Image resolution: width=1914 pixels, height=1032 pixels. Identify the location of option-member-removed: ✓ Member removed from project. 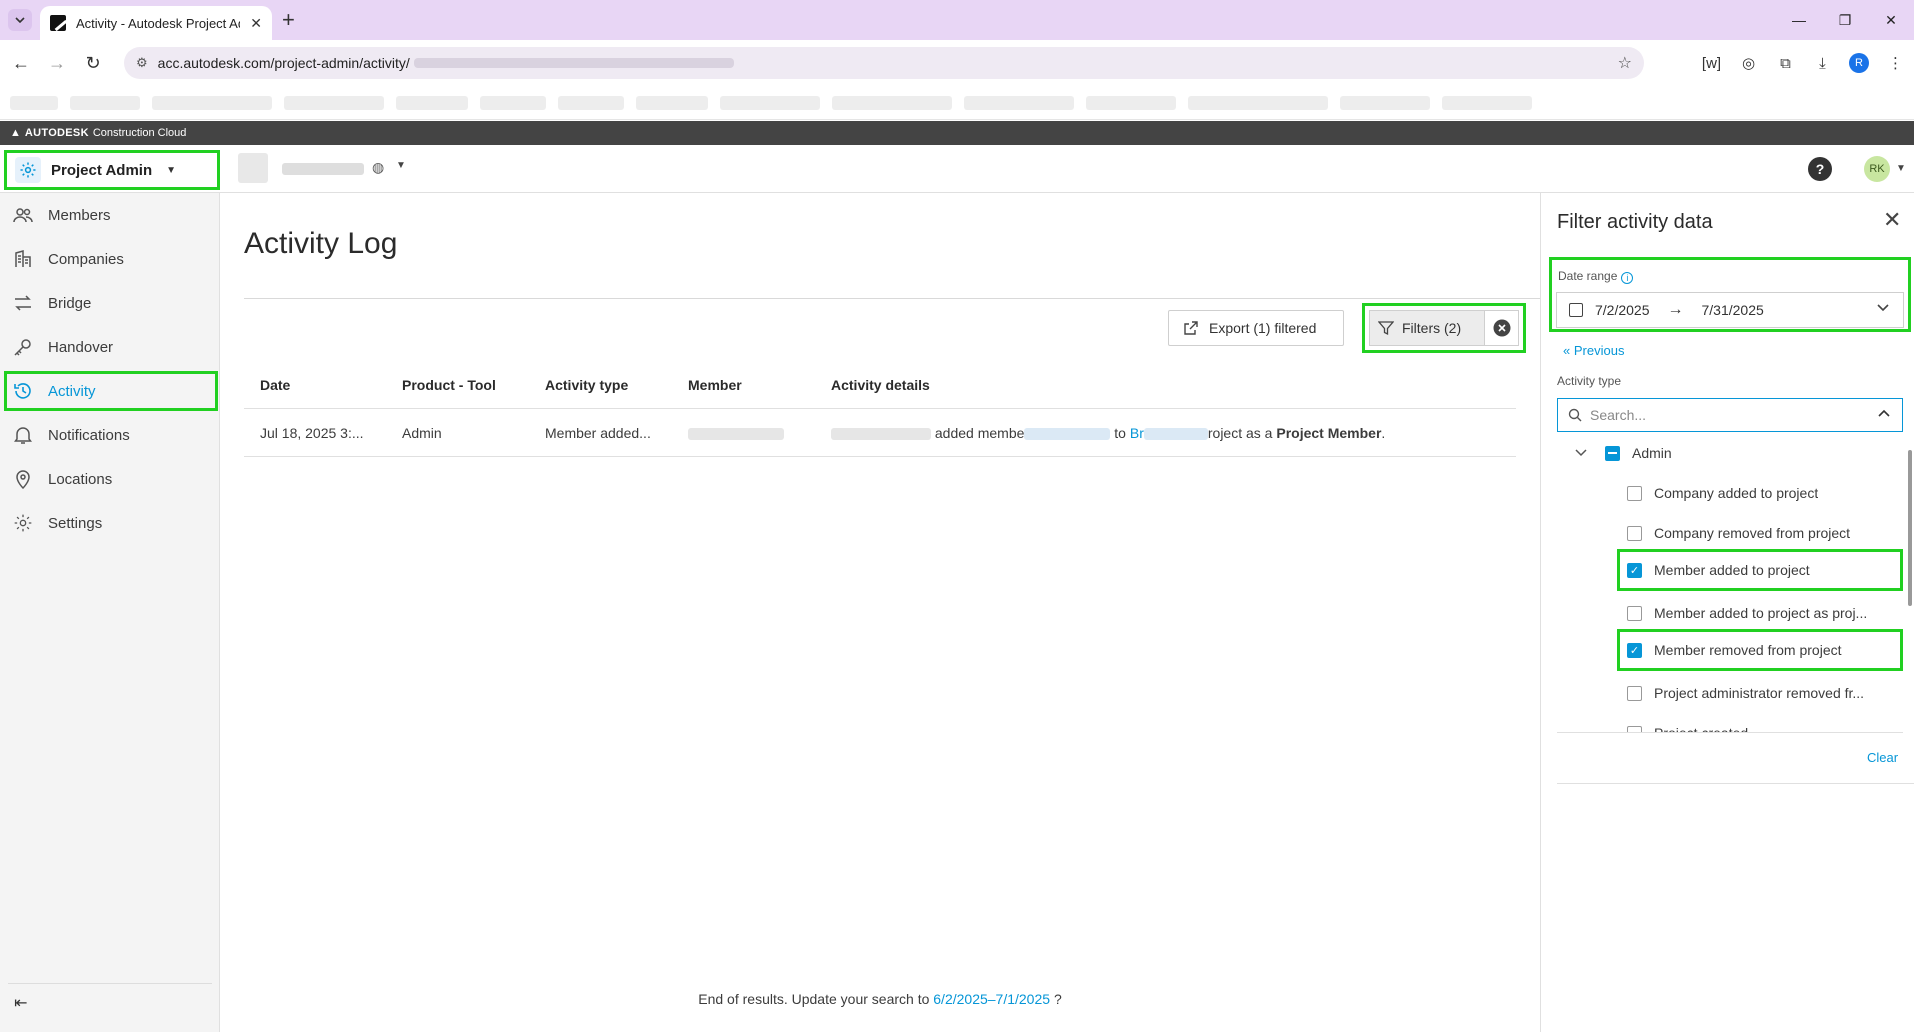
(1760, 650).